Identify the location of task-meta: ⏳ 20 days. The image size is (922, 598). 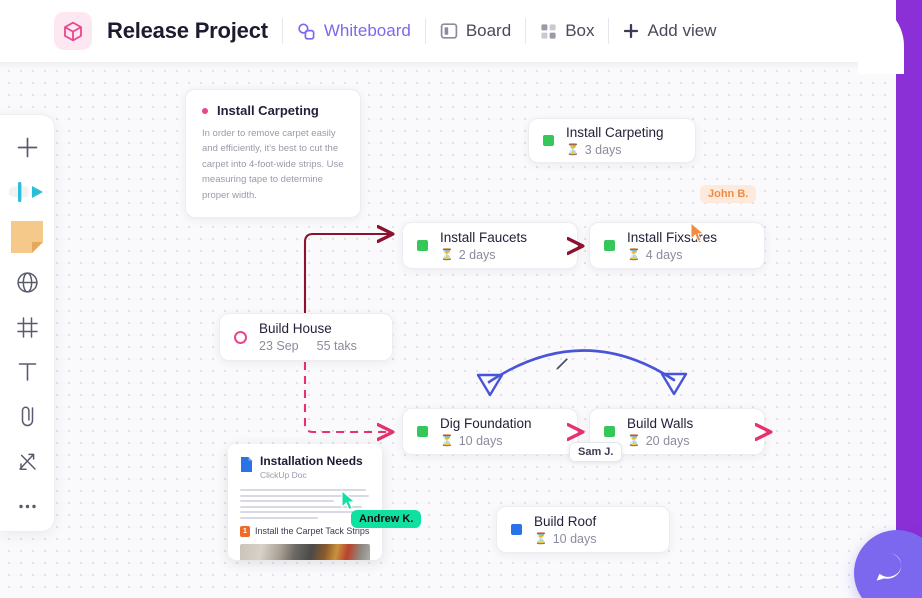
(660, 441).